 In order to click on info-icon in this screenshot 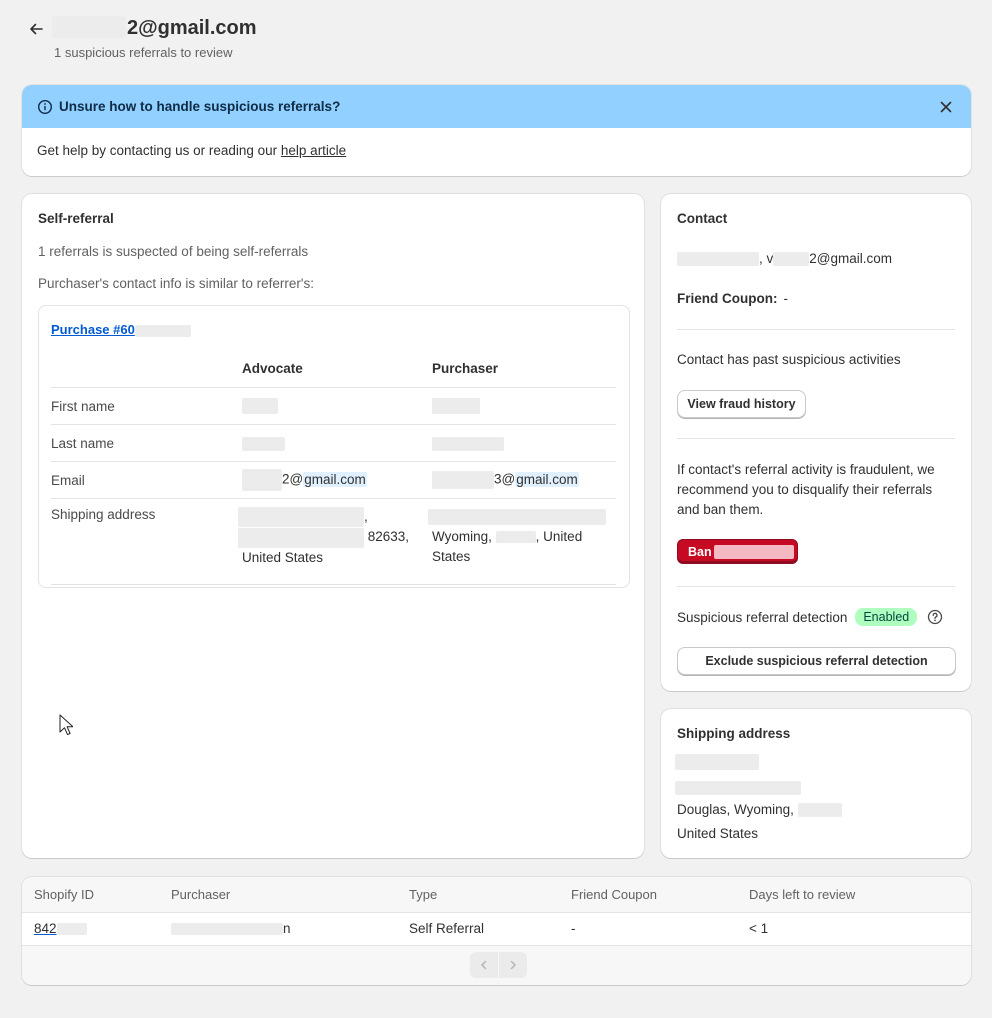, I will do `click(45, 106)`.